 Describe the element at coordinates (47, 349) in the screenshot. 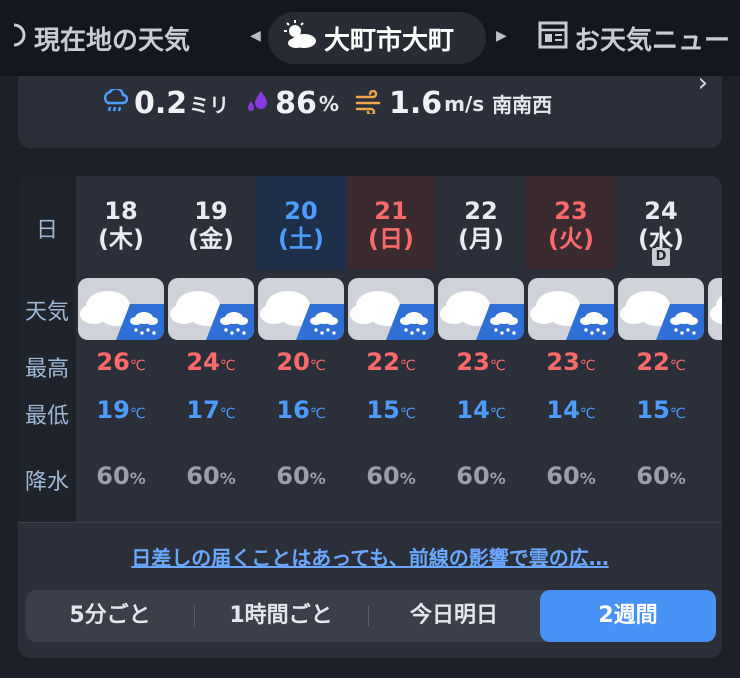

I see `row-labels: 日 天気 最高 最低 降水` at that location.